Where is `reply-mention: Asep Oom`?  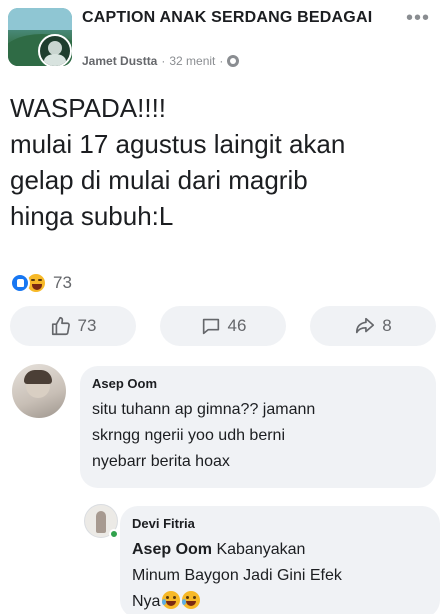
reply-mention: Asep Oom is located at coordinates (172, 549).